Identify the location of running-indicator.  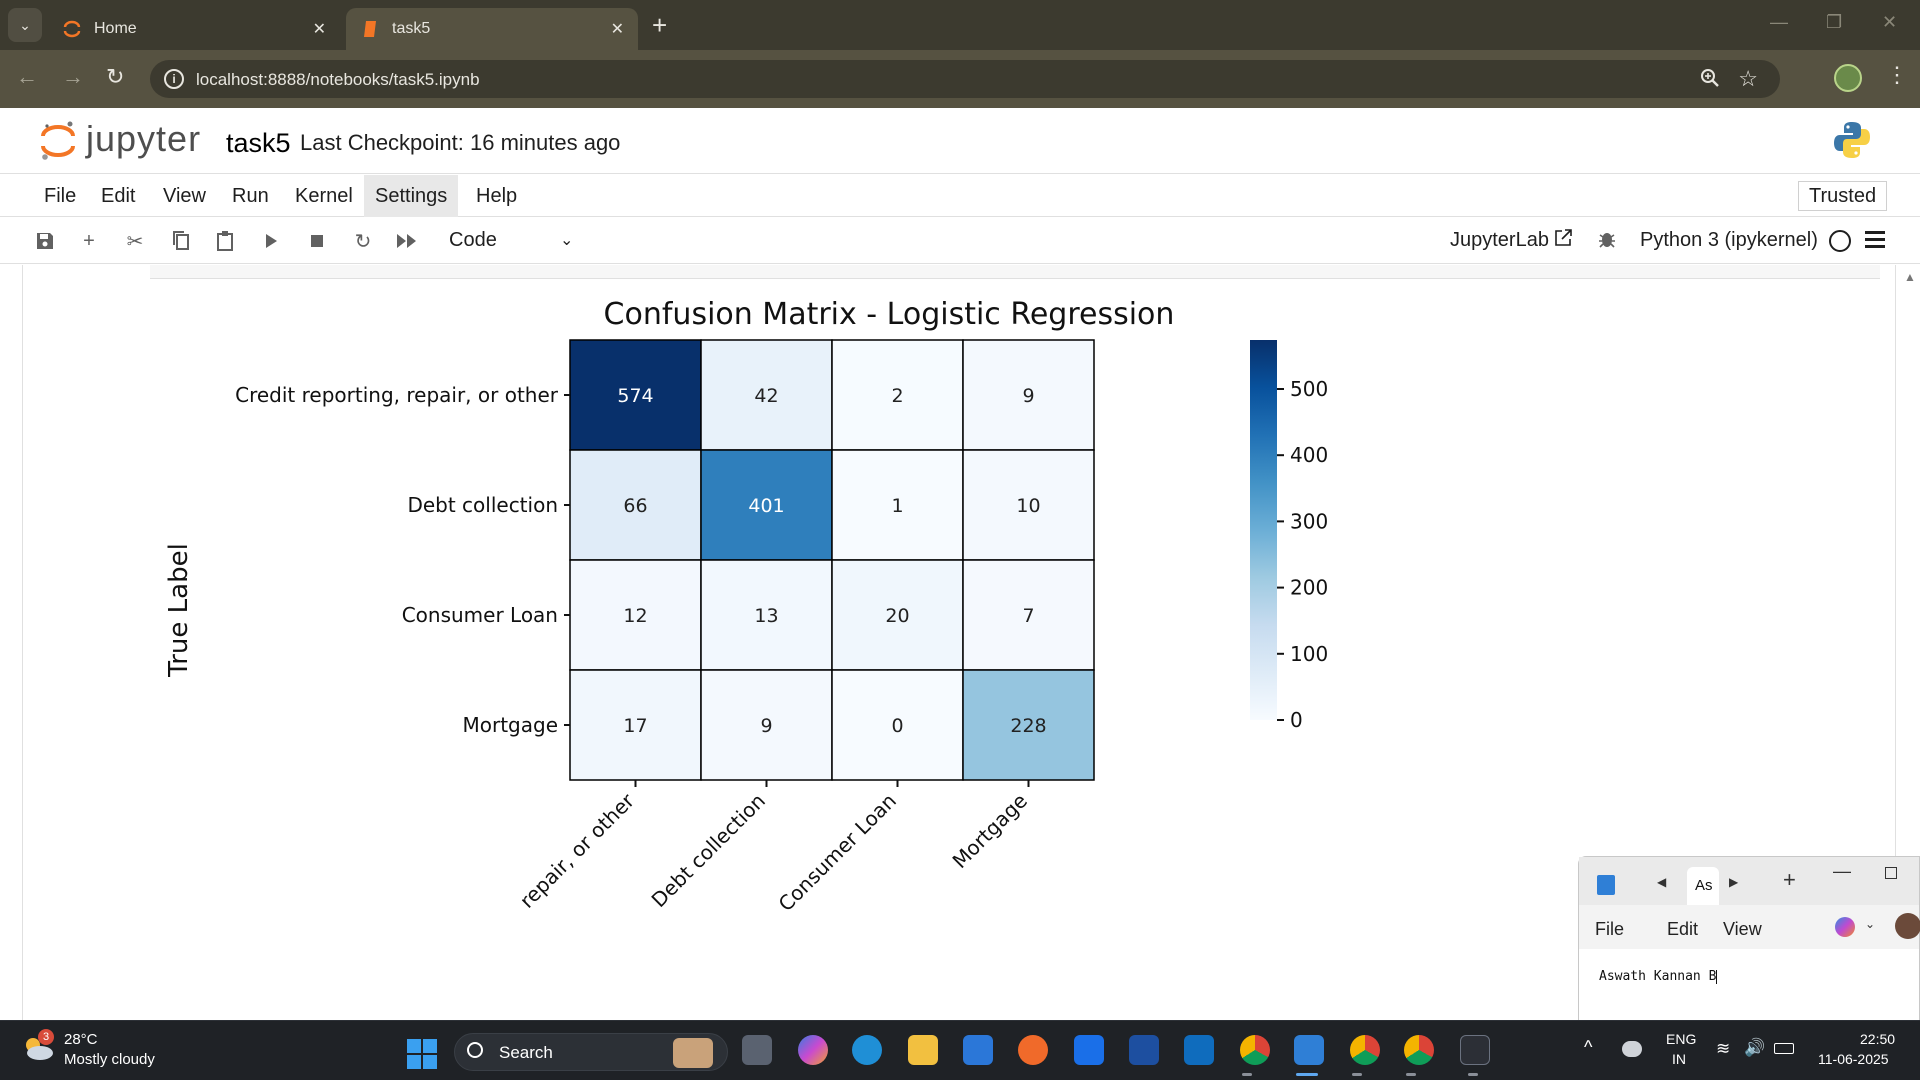
(1357, 1074).